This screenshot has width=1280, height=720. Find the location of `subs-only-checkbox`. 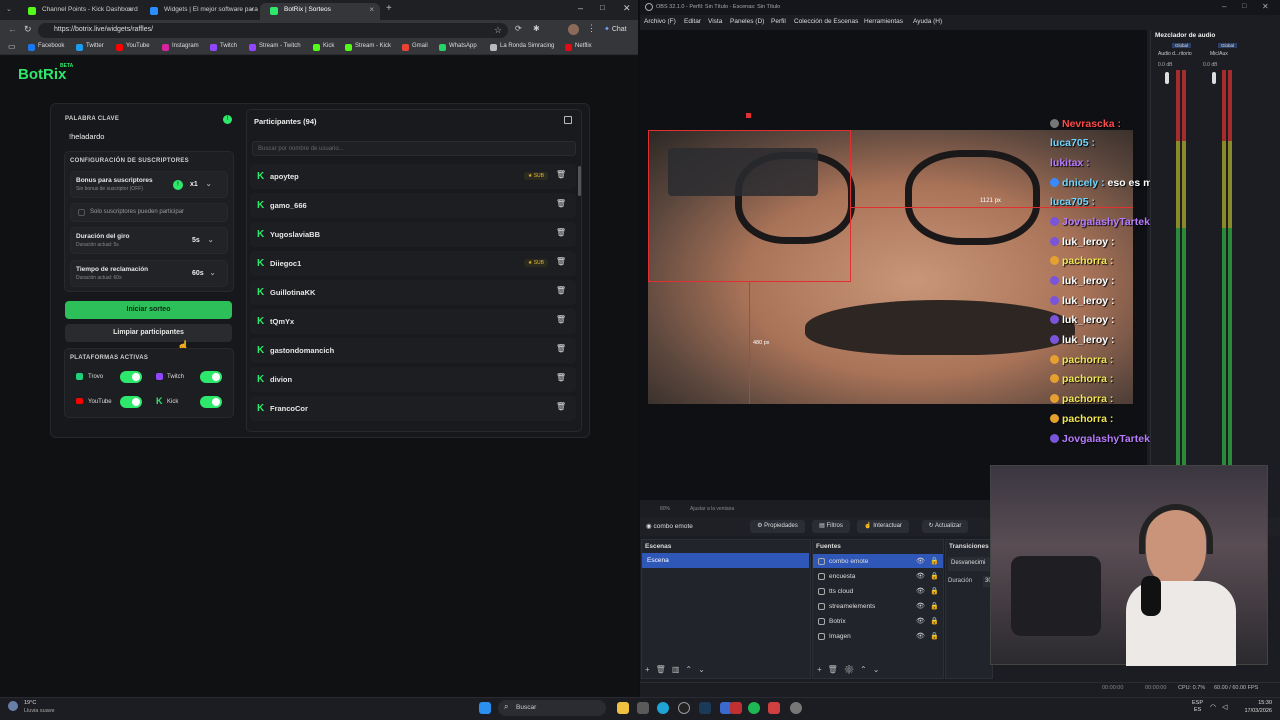

subs-only-checkbox is located at coordinates (81, 212).